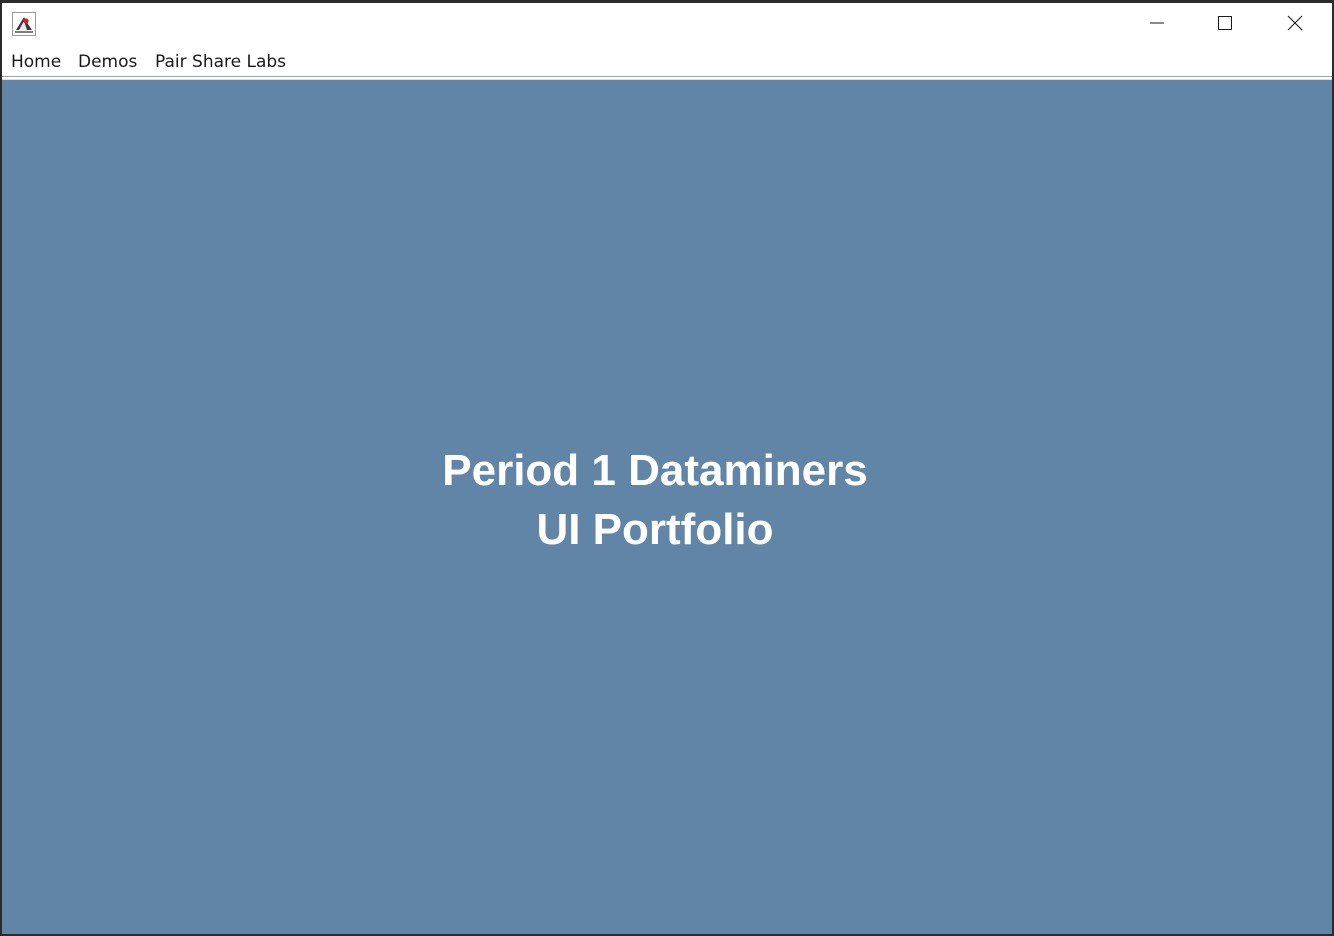  I want to click on java-duke-icon, so click(24, 24).